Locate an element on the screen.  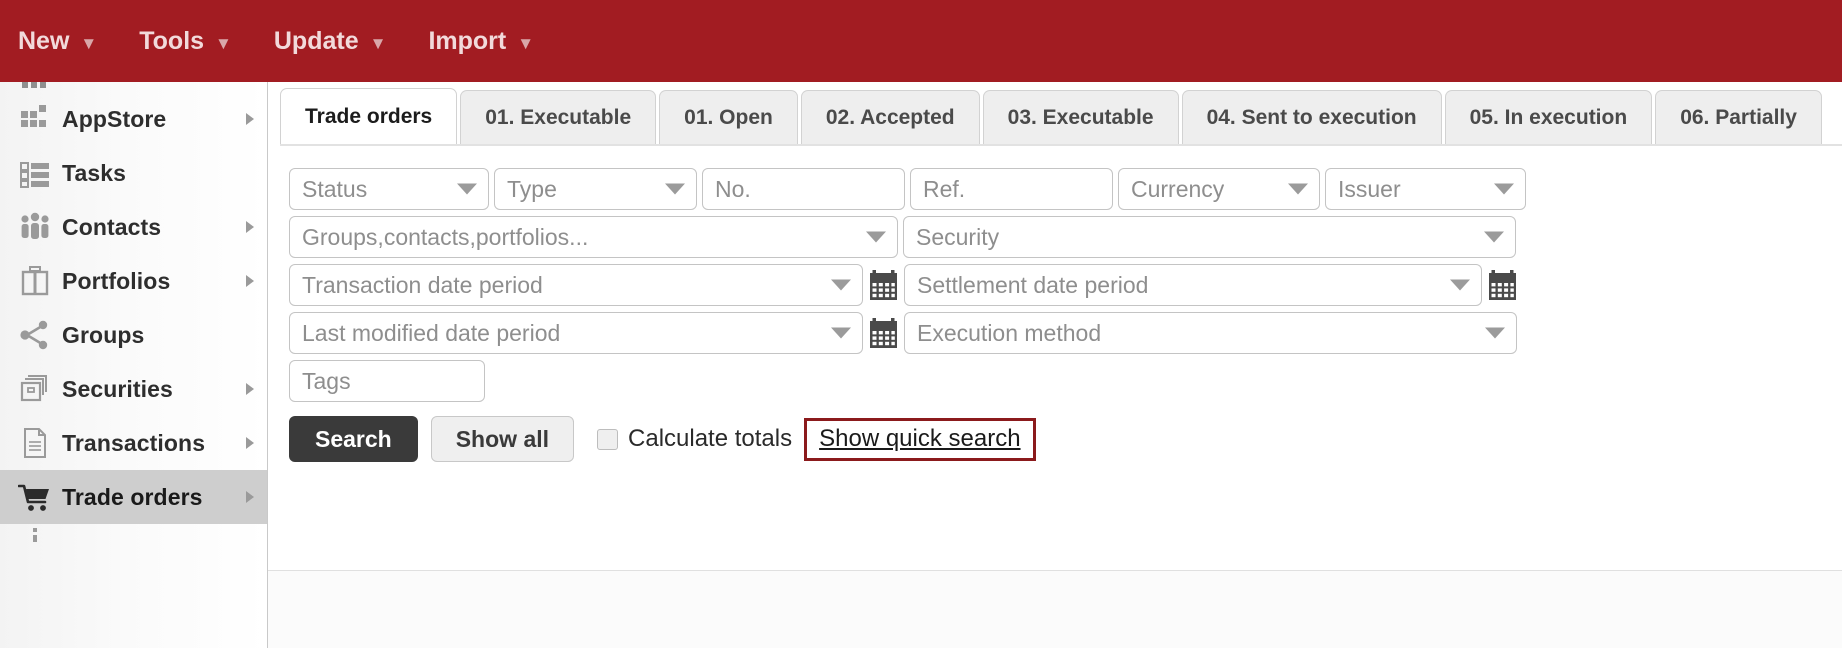
sidebar-item-transactions: Transactions is located at coordinates (133, 443).